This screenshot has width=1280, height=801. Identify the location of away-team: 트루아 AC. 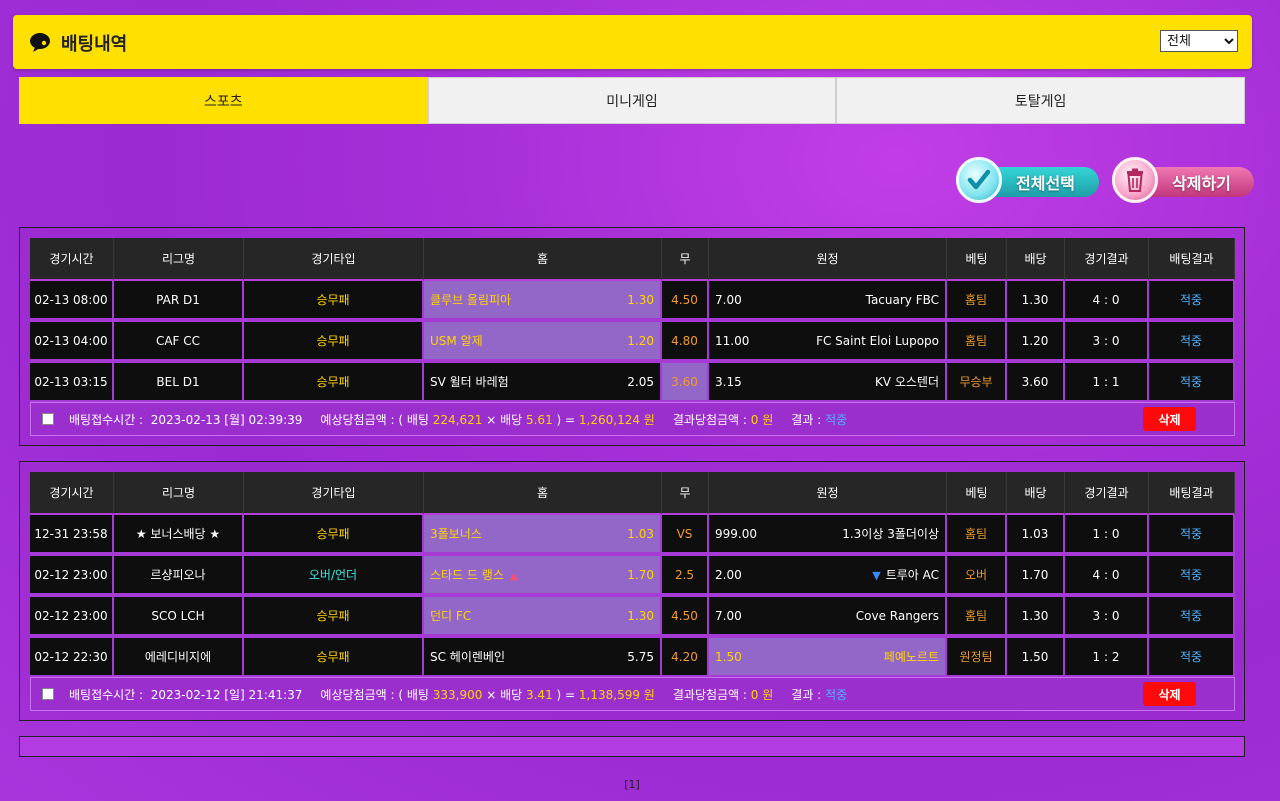
(912, 575).